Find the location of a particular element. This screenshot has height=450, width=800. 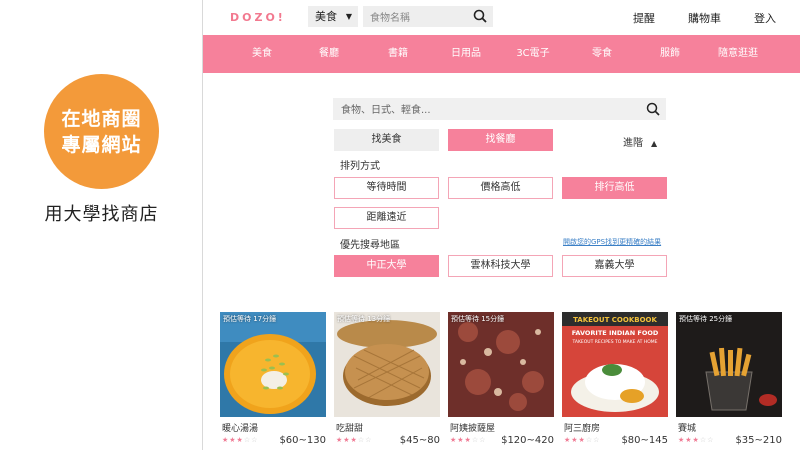

main-search-box is located at coordinates (499, 110).